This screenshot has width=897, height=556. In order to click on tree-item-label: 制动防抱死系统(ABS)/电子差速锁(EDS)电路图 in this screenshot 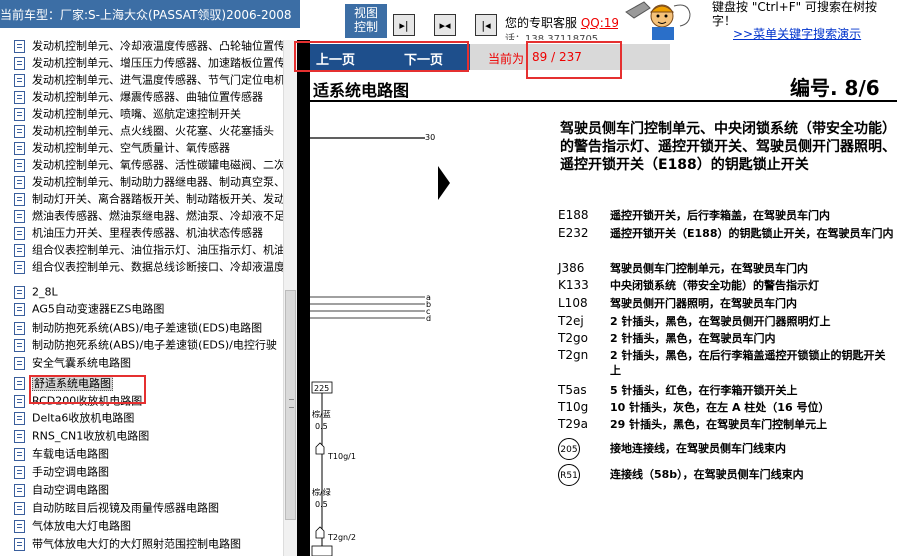, I will do `click(147, 328)`.